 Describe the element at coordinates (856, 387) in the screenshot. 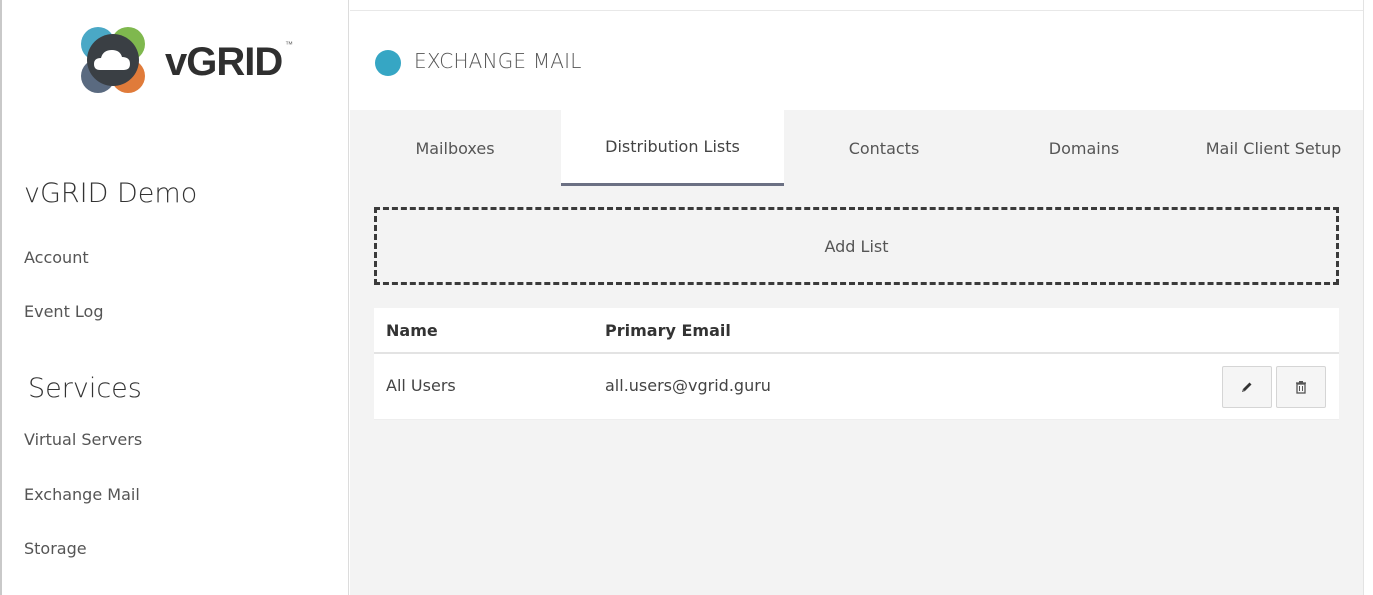

I see `table-row: All Users all.users@vgrid.guru` at that location.